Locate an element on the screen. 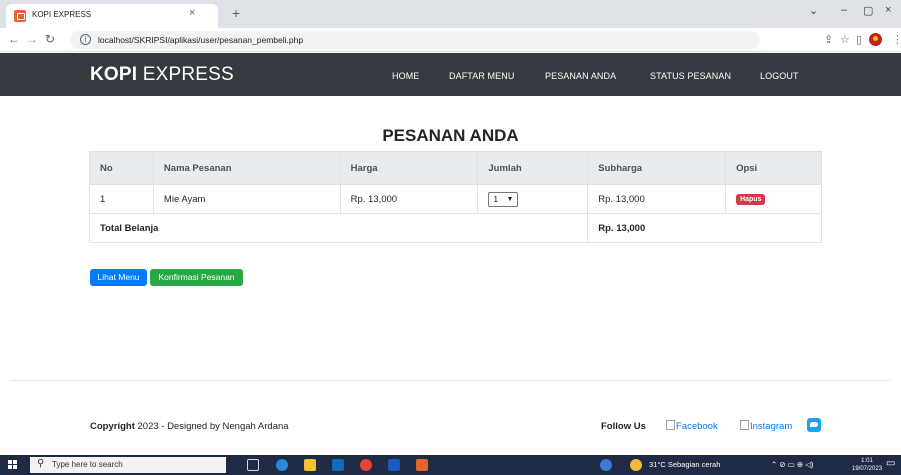  profile-avatar-icon is located at coordinates (875, 39).